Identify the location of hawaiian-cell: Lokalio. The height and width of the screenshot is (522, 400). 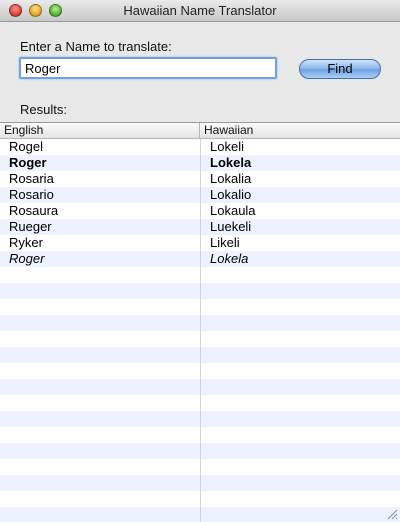
(231, 194).